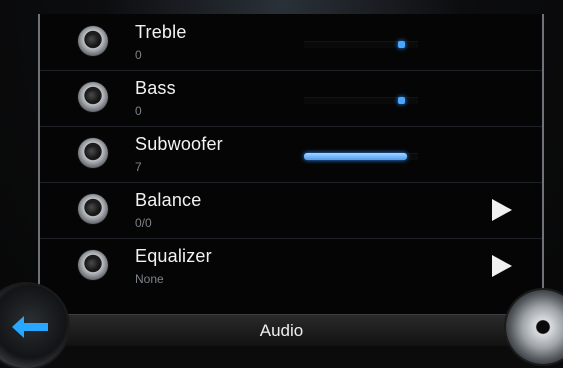 The width and height of the screenshot is (563, 368). What do you see at coordinates (355, 156) in the screenshot?
I see `subwoofer-level-fill` at bounding box center [355, 156].